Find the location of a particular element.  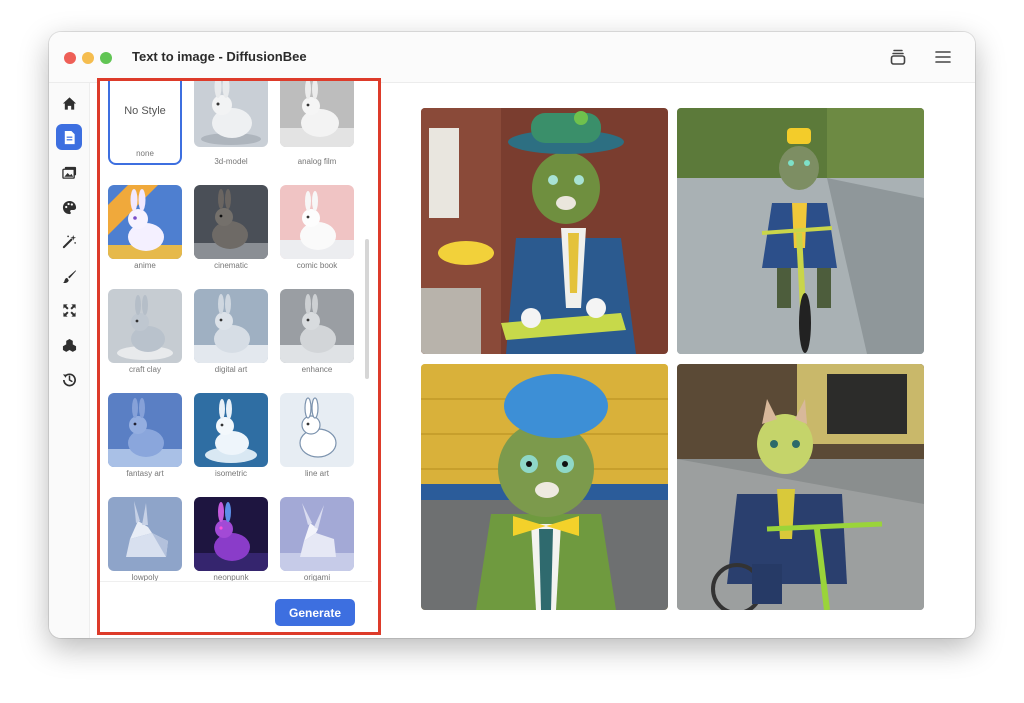

style-option-cinematic: cinematic is located at coordinates (231, 233).